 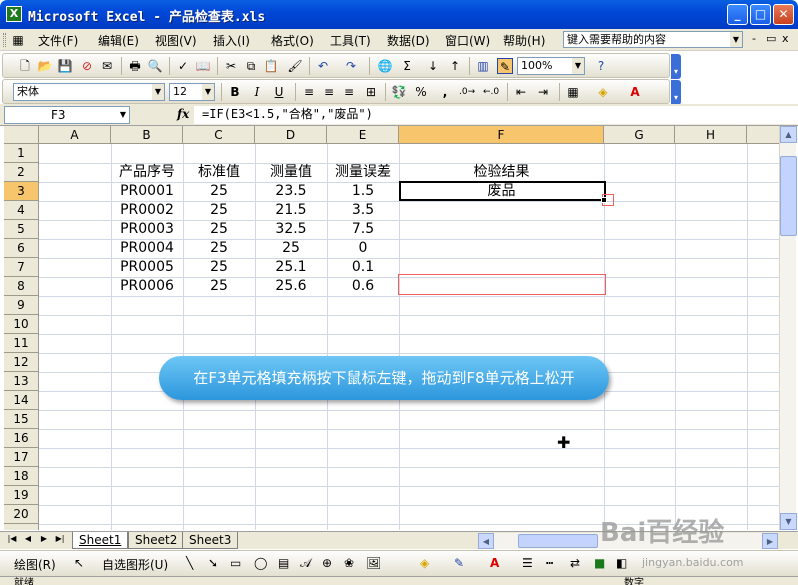 What do you see at coordinates (323, 66) in the screenshot?
I see `undo-icon: ↶` at bounding box center [323, 66].